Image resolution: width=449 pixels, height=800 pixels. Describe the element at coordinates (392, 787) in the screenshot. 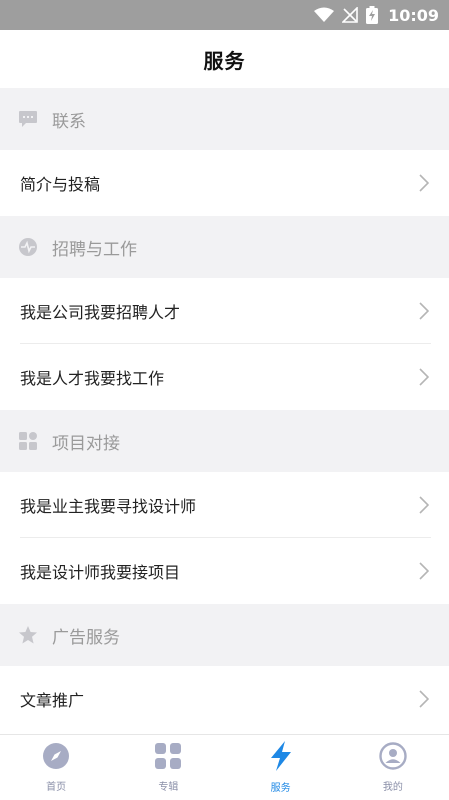

I see `tab-label: 我的` at that location.